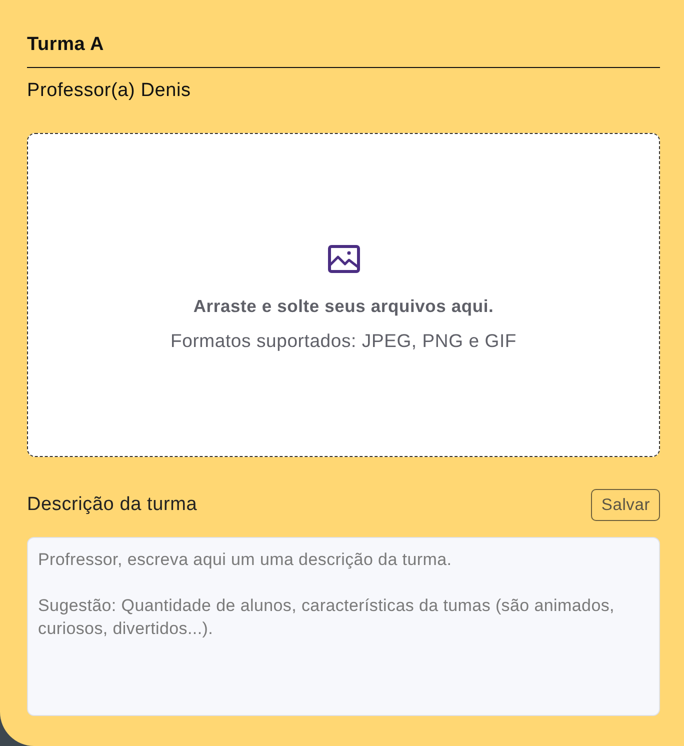  I want to click on teacher-name: Professor(a) Denis, so click(109, 91).